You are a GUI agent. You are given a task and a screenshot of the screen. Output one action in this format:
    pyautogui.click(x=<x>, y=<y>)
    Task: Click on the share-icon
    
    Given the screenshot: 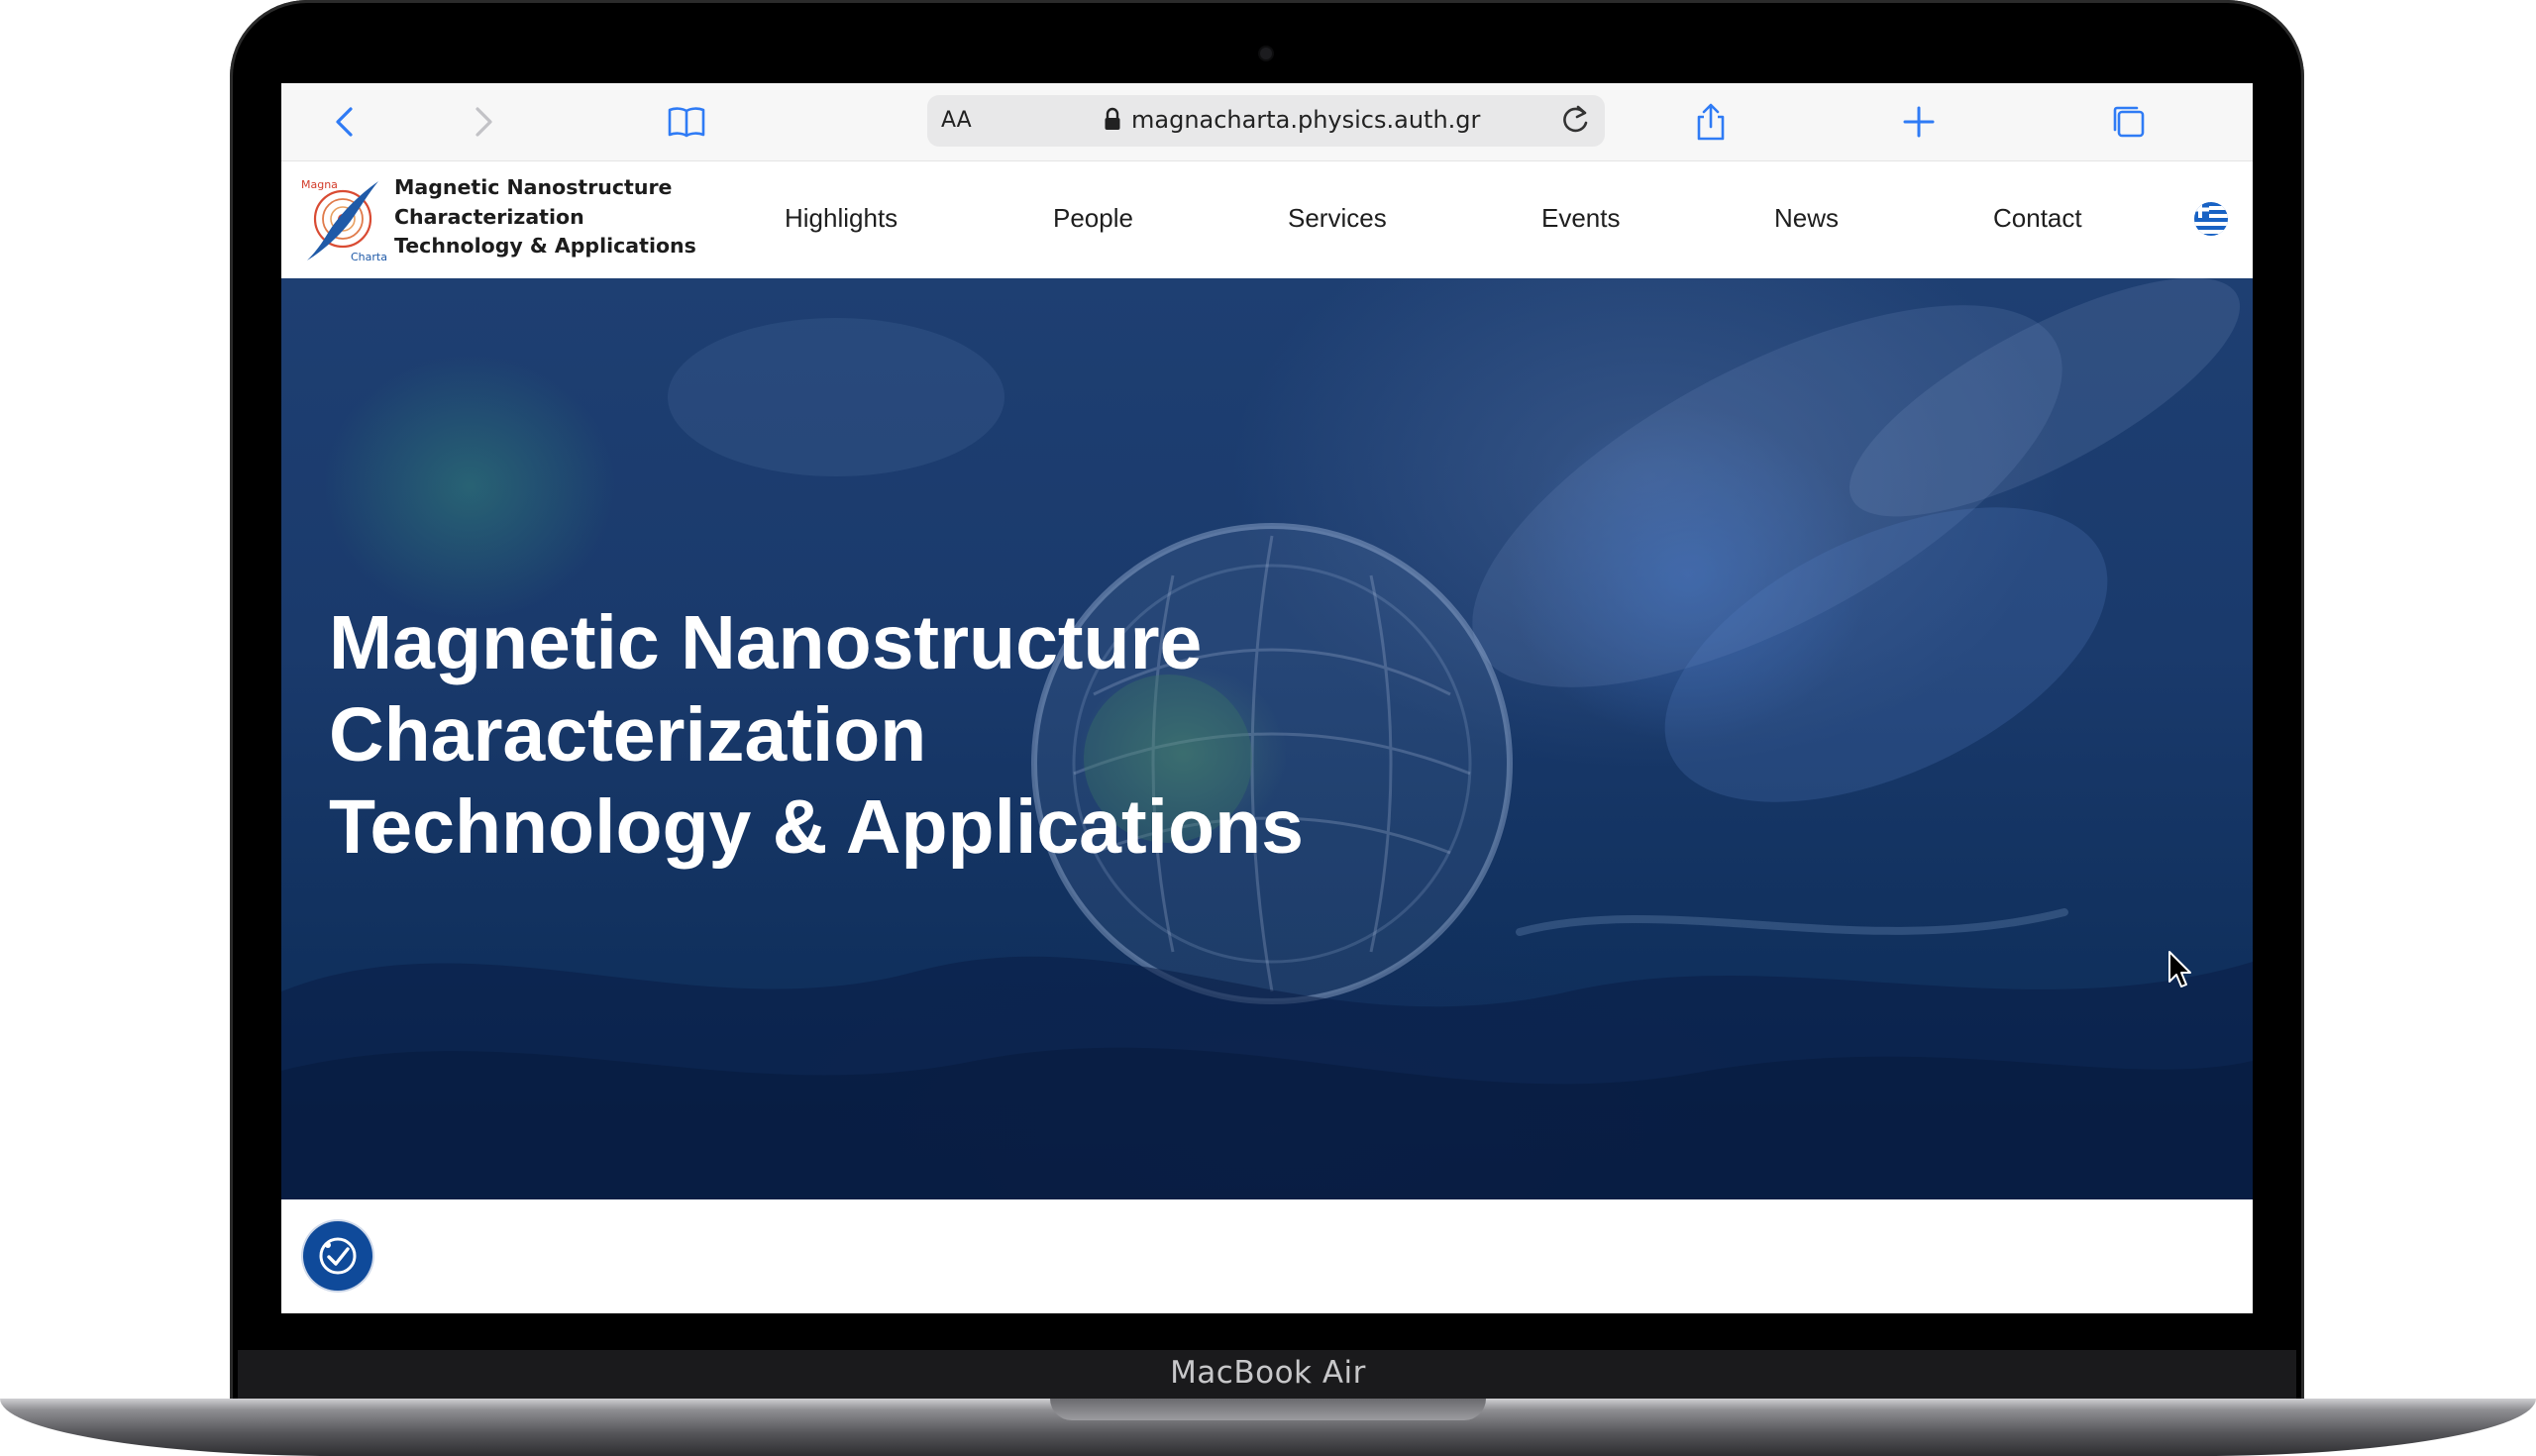 What is the action you would take?
    pyautogui.click(x=1711, y=122)
    